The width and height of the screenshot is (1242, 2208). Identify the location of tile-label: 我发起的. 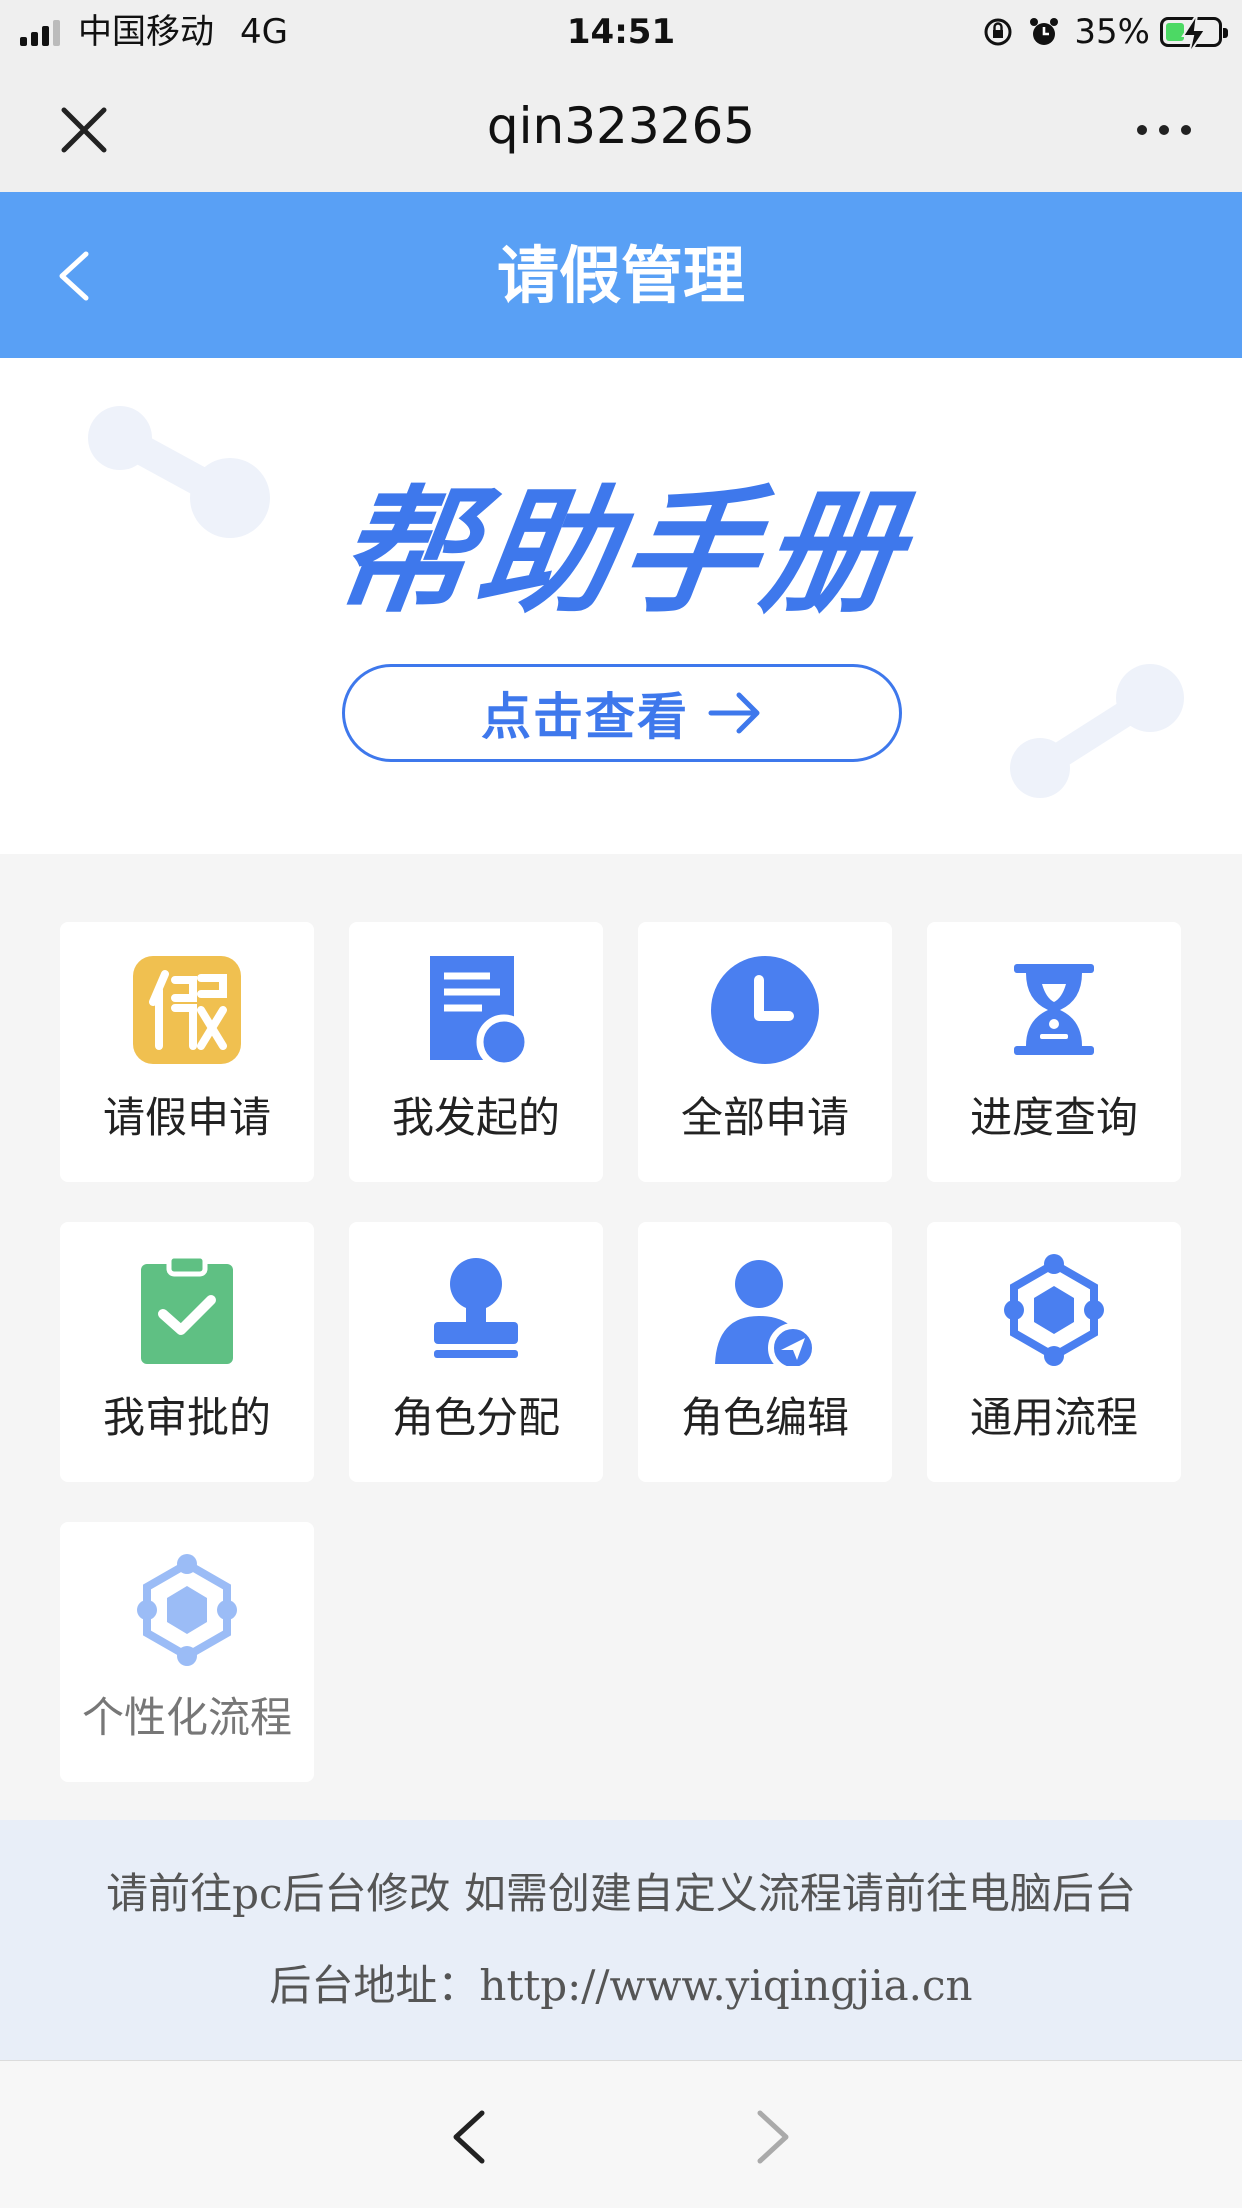
(475, 1117).